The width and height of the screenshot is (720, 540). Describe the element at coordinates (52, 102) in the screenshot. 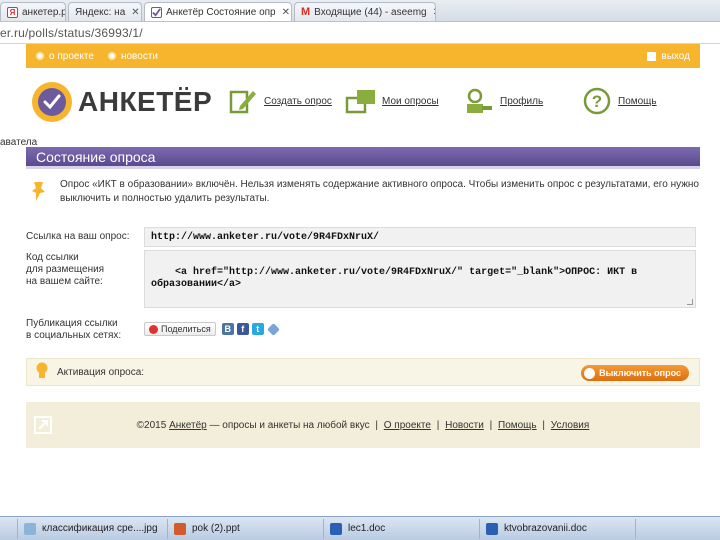

I see `logo-check-icon` at that location.